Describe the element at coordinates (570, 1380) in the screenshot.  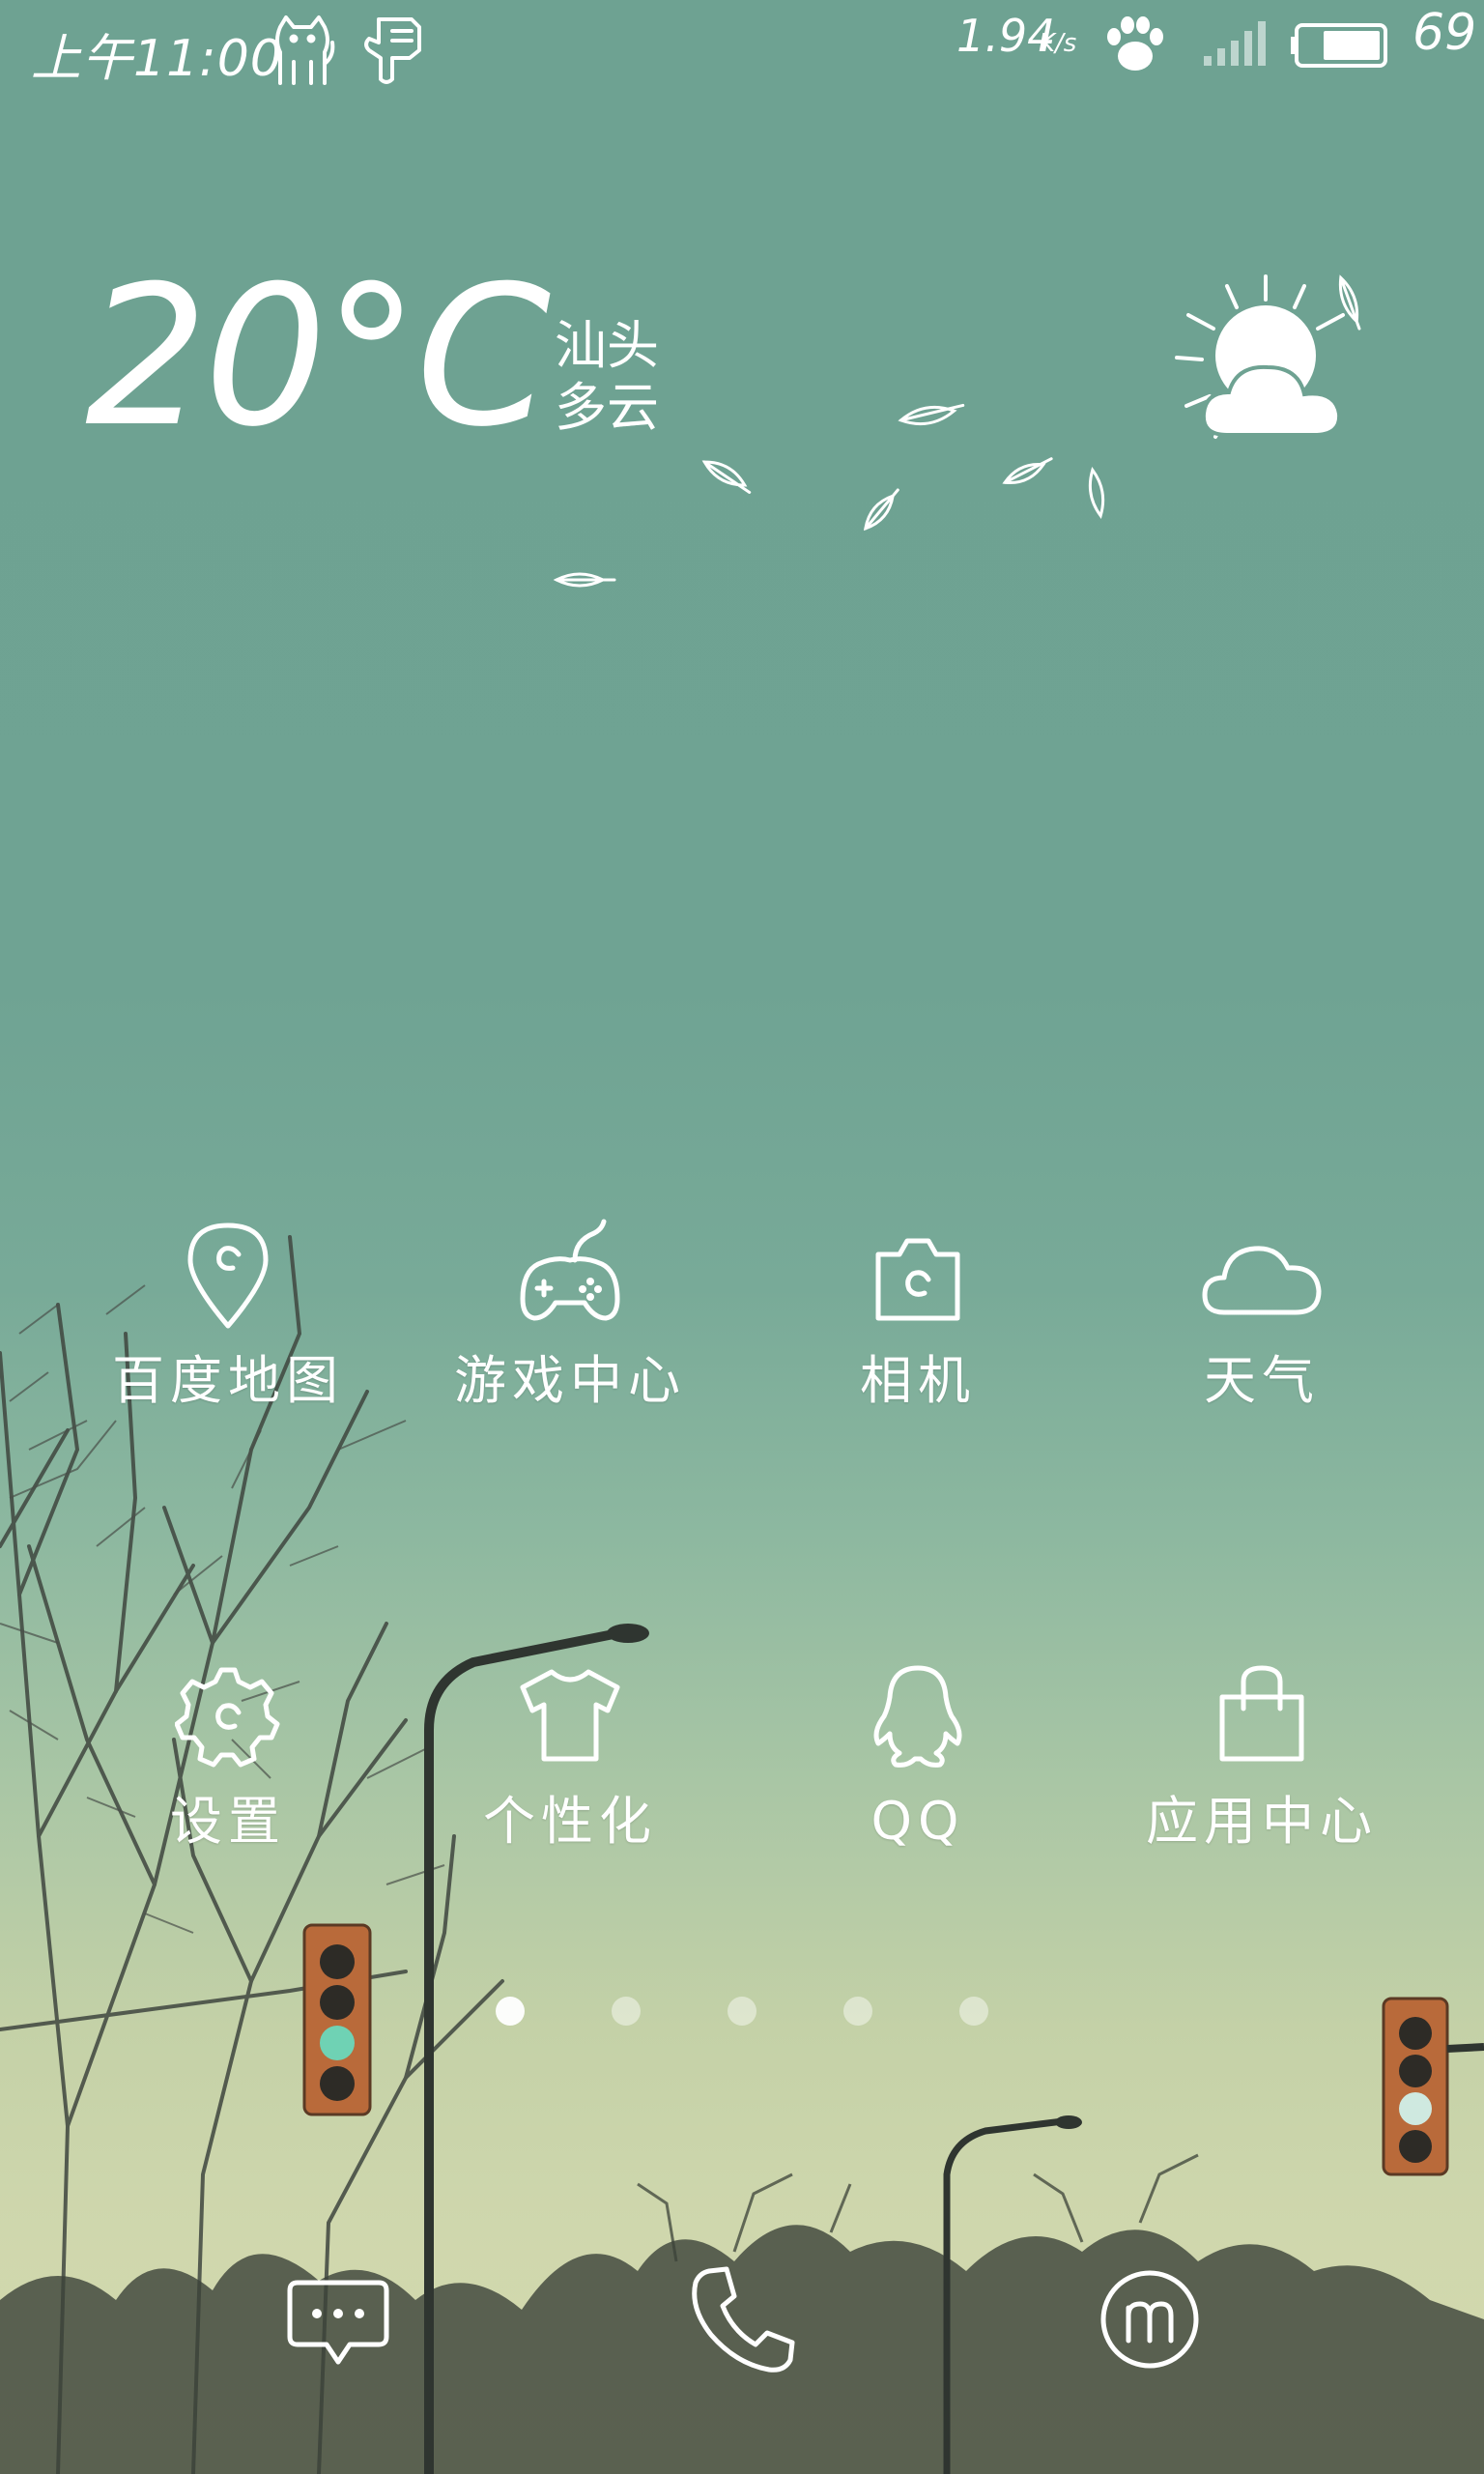
I see `app-label: 游戏中心` at that location.